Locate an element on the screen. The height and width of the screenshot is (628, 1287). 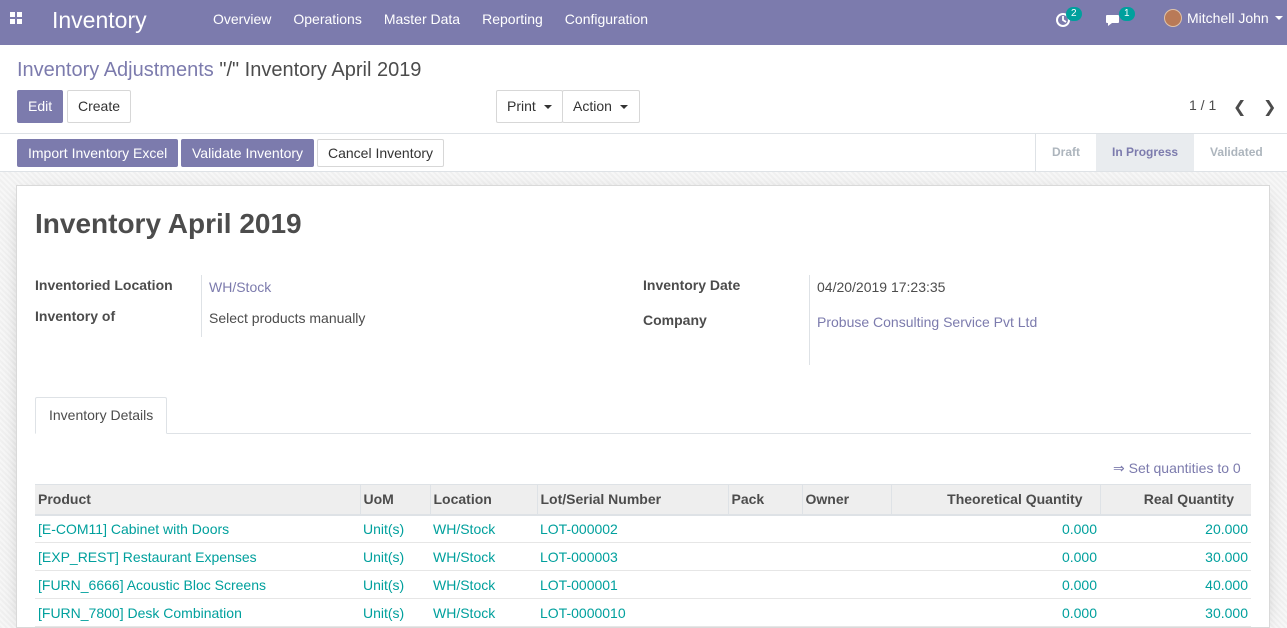
column-product: Product is located at coordinates (197, 500).